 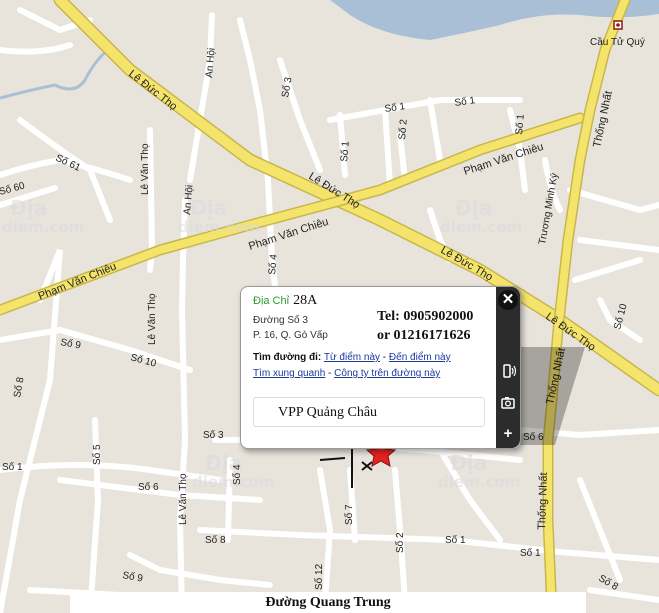 What do you see at coordinates (345, 151) in the screenshot?
I see `street-label-so1-c: Số 1` at bounding box center [345, 151].